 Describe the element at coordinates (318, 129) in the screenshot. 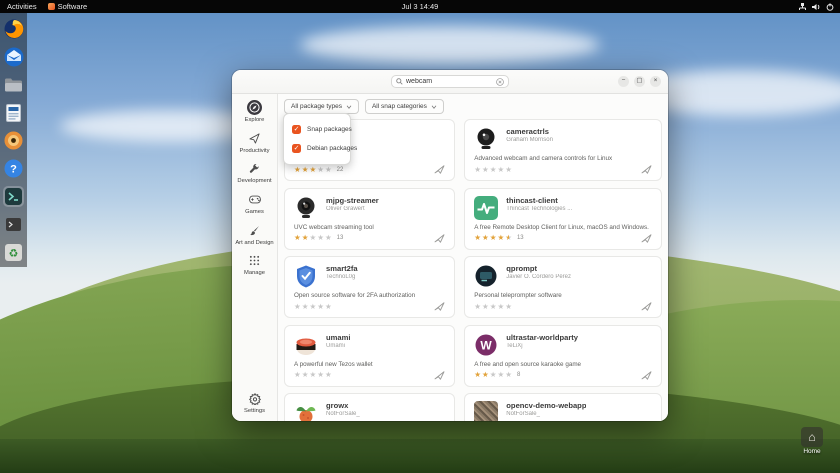

I see `popover-option-snap-packages: ✓ Snap packages` at that location.